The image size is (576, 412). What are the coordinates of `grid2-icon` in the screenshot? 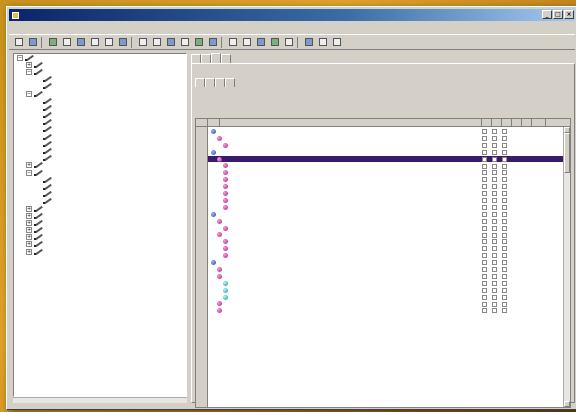 It's located at (157, 42).